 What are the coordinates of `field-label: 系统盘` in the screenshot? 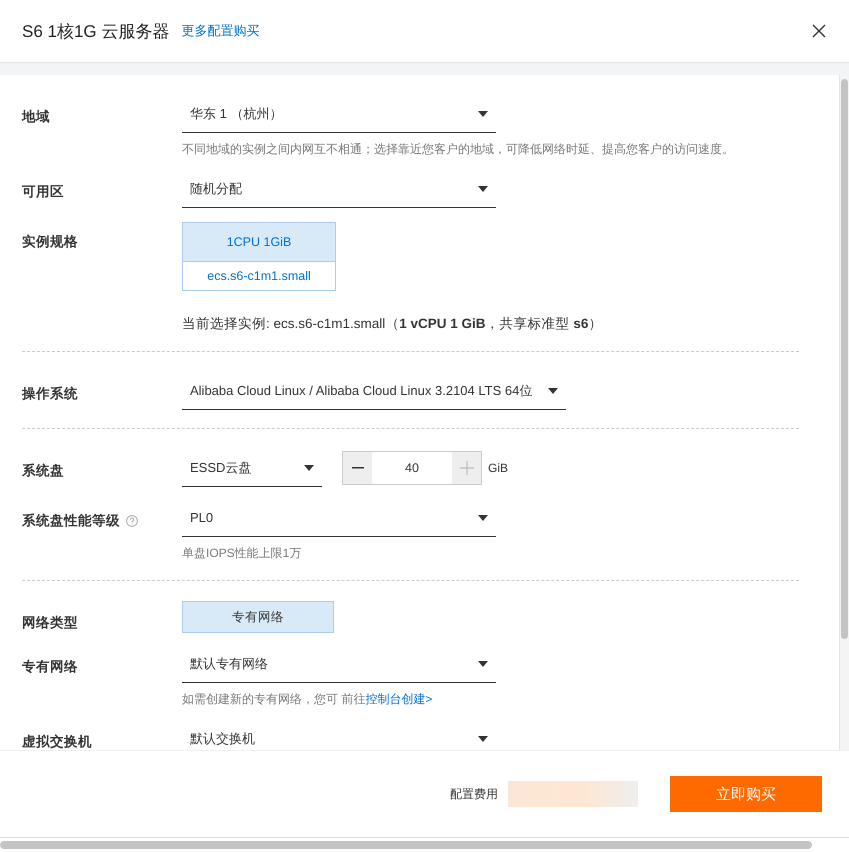 It's located at (43, 471).